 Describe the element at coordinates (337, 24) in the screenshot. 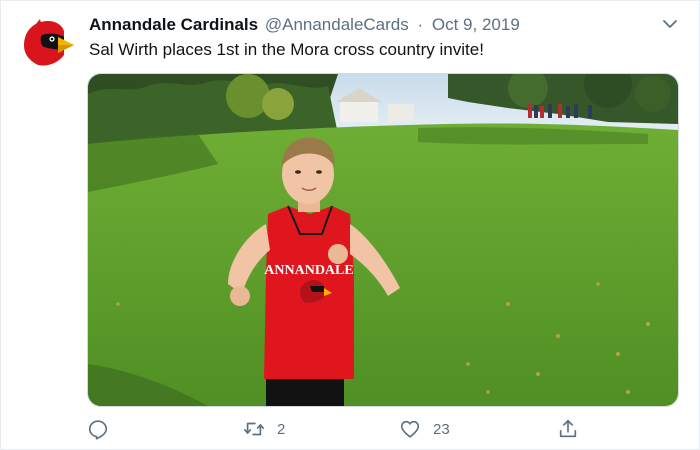

I see `user-handle: @AnnandaleCards` at that location.